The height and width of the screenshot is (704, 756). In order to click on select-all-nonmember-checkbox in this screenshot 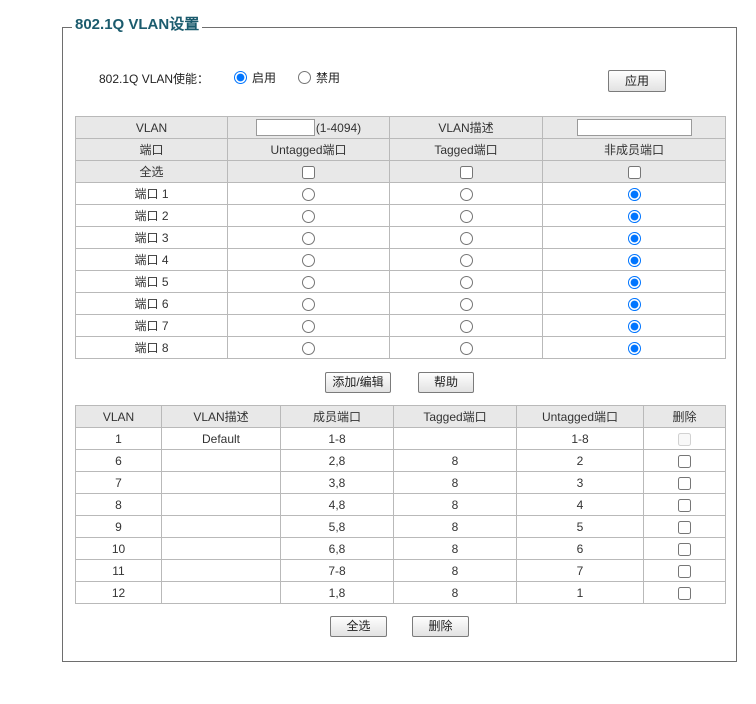, I will do `click(634, 172)`.